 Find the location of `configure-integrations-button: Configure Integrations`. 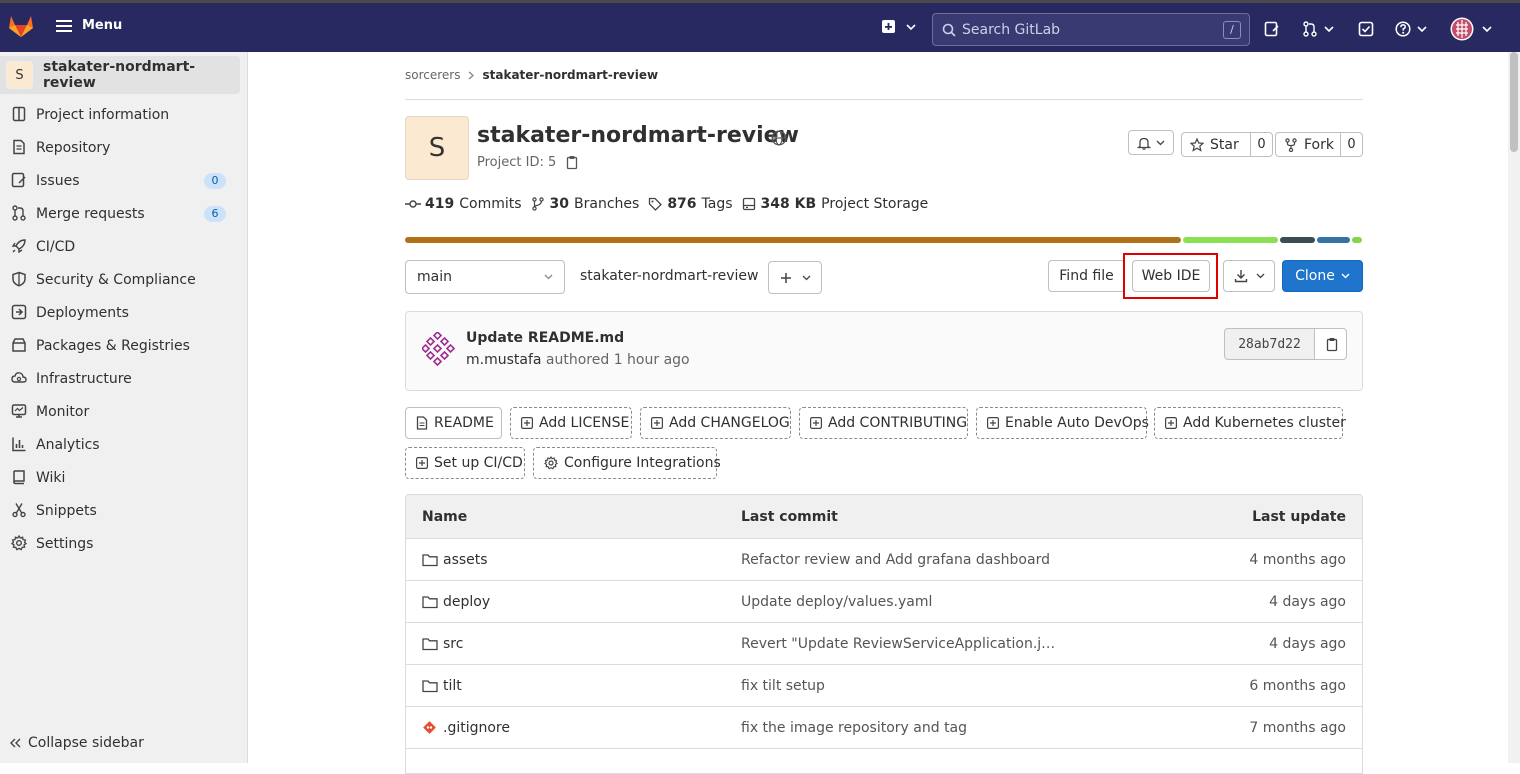

configure-integrations-button: Configure Integrations is located at coordinates (627, 463).